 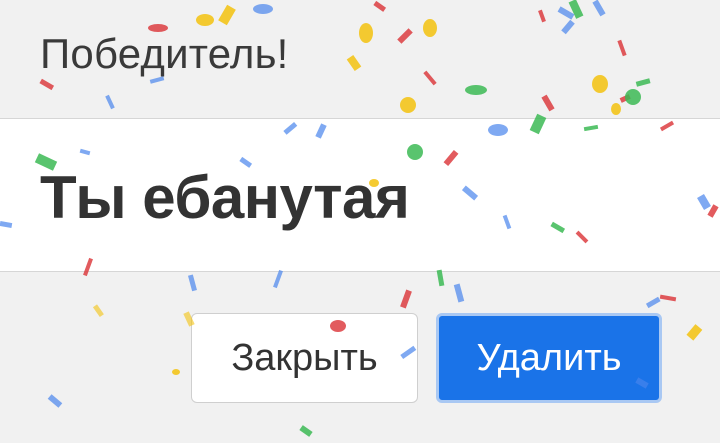 I want to click on dialog-title: Победитель!, so click(x=164, y=53).